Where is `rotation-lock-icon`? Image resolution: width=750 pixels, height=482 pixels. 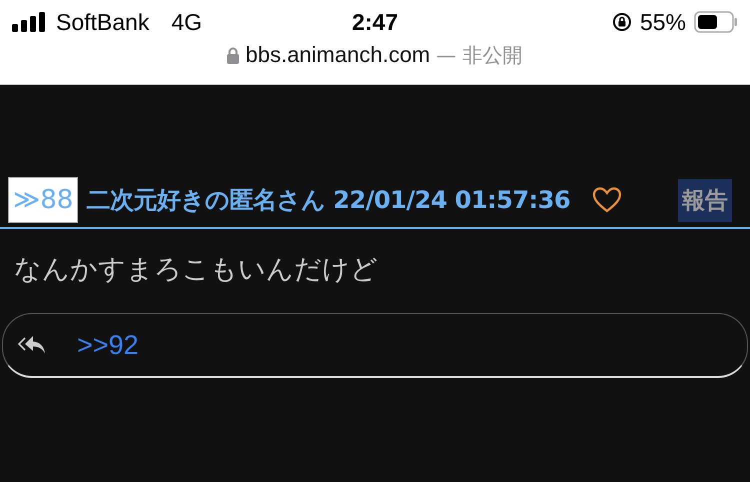
rotation-lock-icon is located at coordinates (622, 22).